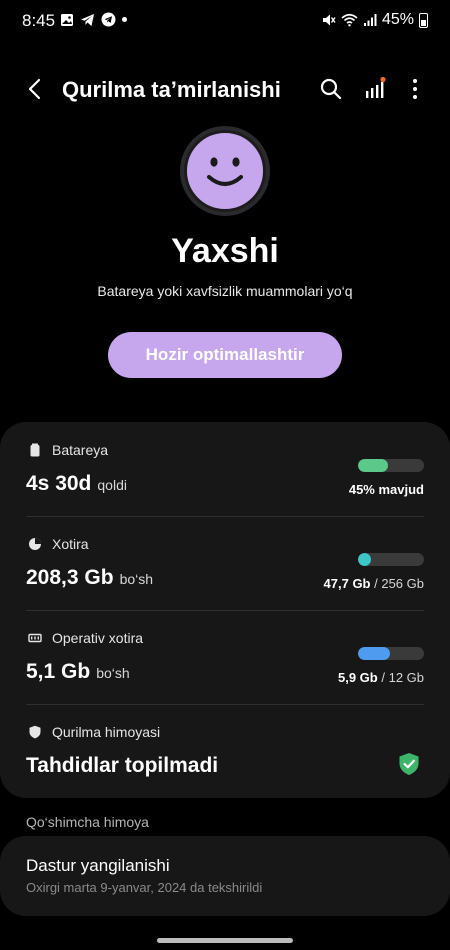 Image resolution: width=450 pixels, height=950 pixels. What do you see at coordinates (370, 20) in the screenshot?
I see `cell-signal-icon` at bounding box center [370, 20].